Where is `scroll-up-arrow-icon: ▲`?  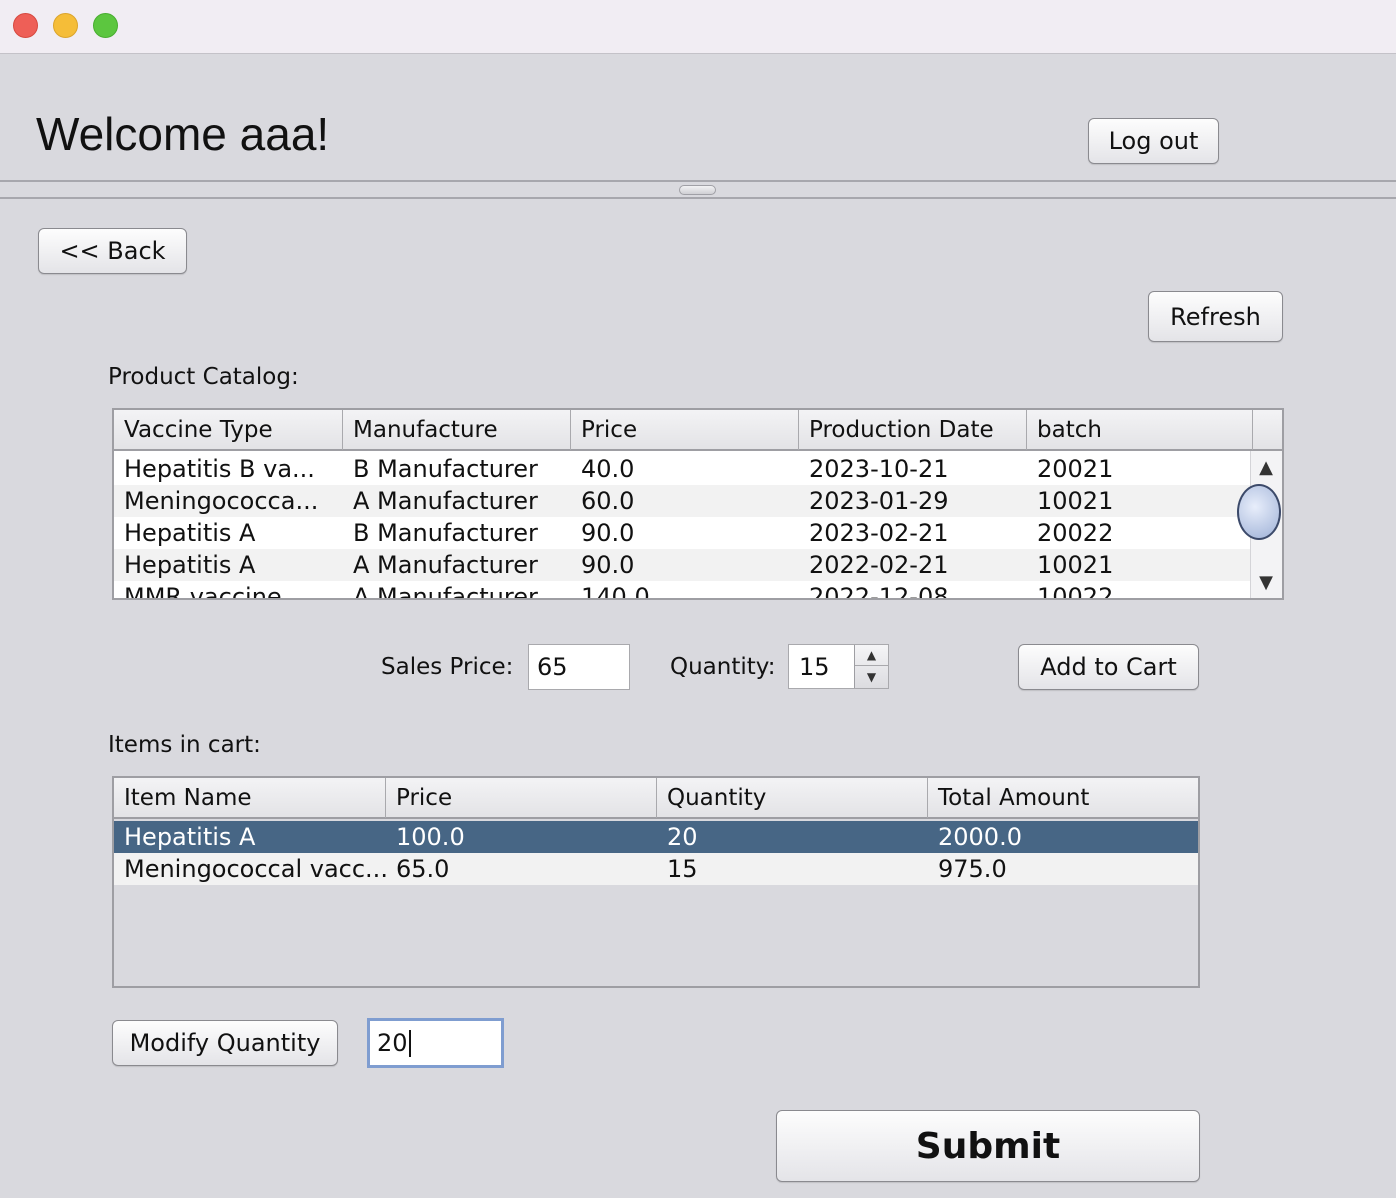
scroll-up-arrow-icon: ▲ is located at coordinates (1266, 467).